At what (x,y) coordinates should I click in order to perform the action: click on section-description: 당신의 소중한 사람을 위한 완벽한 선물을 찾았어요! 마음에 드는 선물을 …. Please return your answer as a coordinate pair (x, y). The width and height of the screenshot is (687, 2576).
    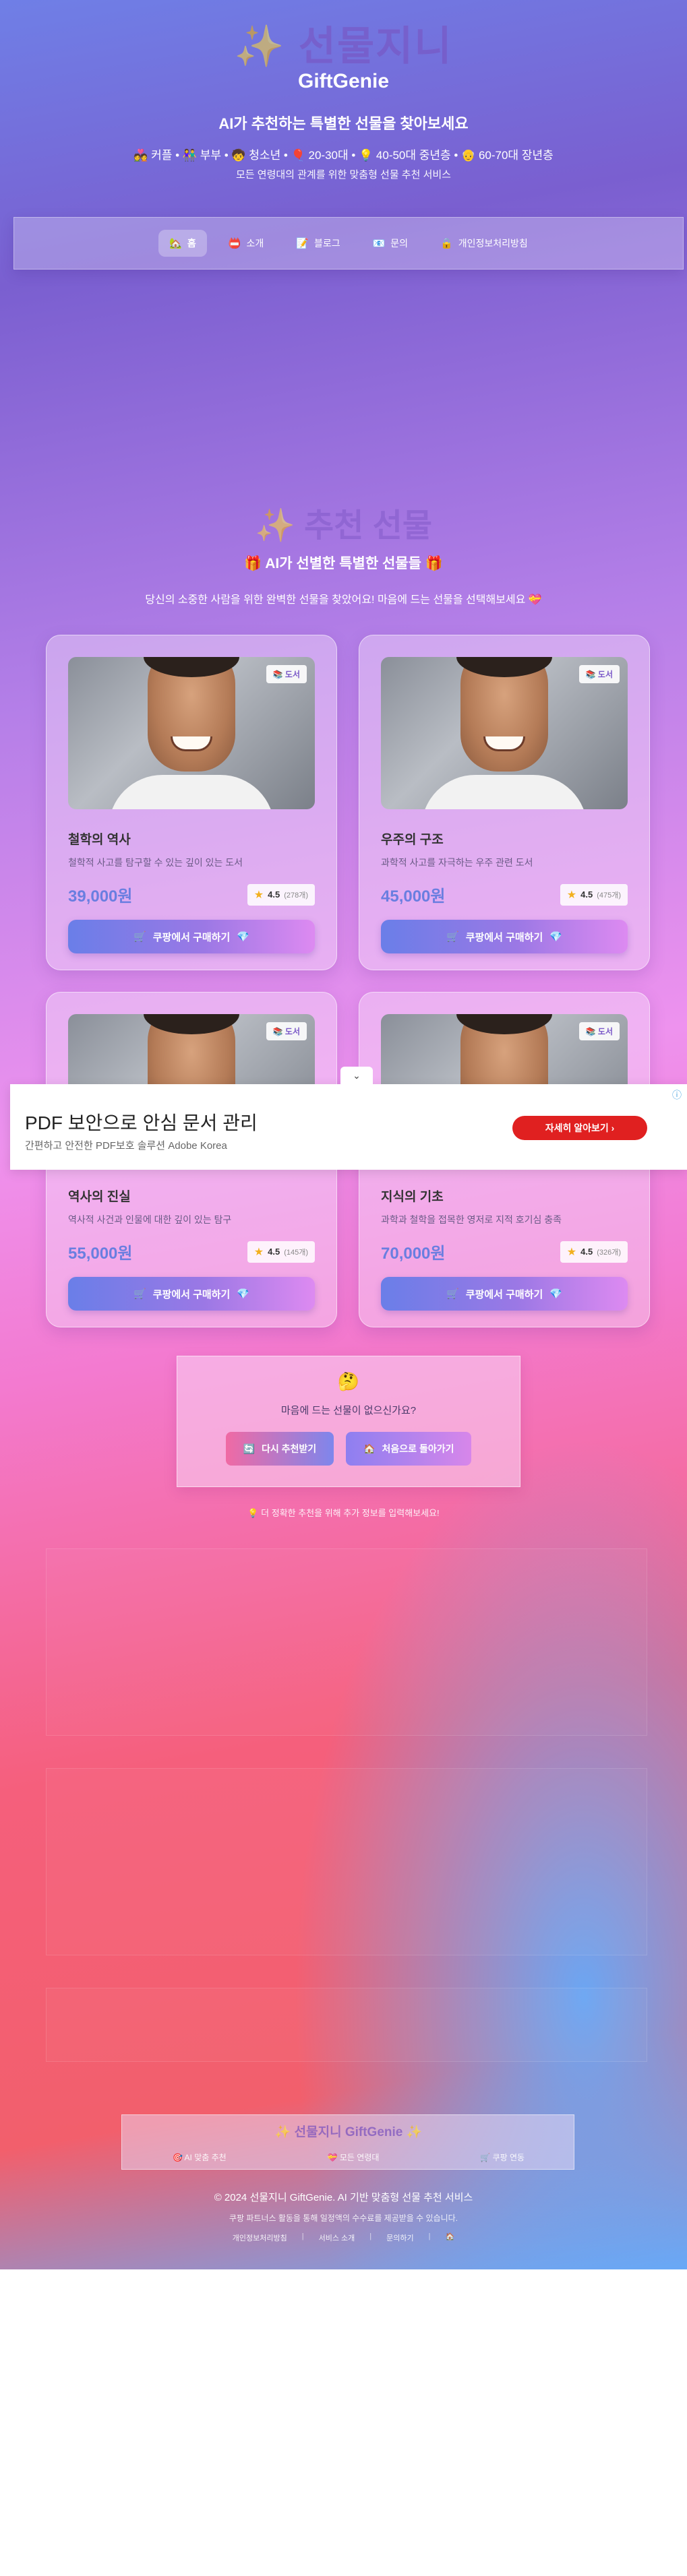
    Looking at the image, I should click on (344, 600).